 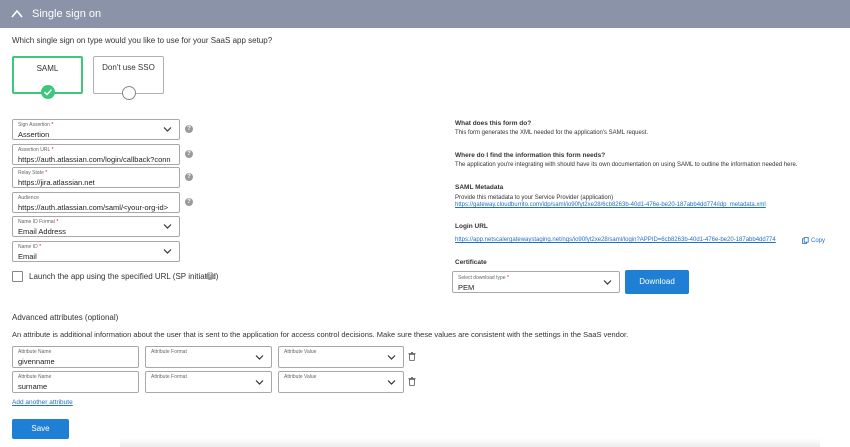 I want to click on info-cert-title: Certificate, so click(x=471, y=262).